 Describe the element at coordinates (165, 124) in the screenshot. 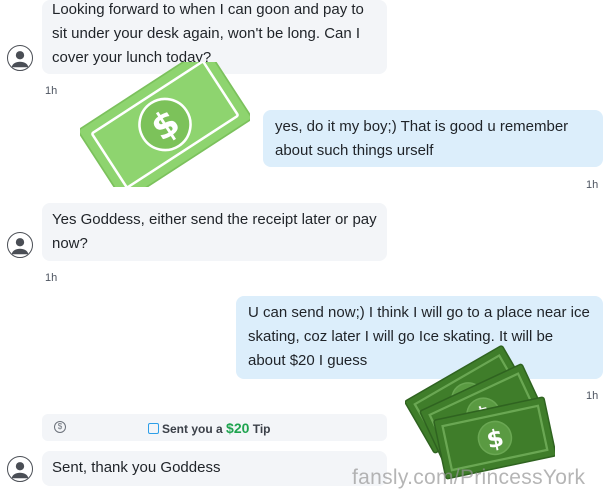

I see `money-bill-sticker: $` at that location.